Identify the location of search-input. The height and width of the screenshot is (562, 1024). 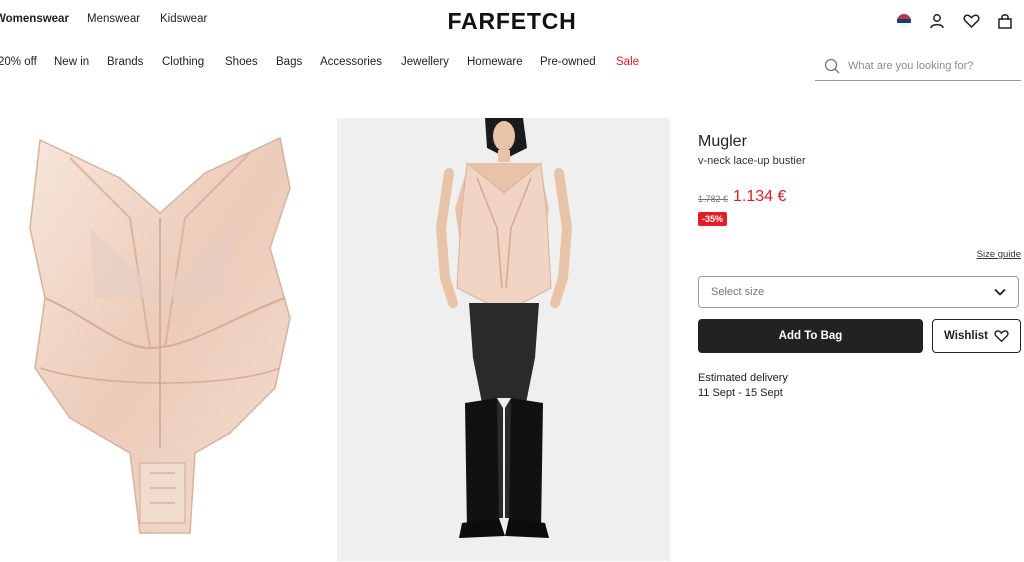
(933, 65).